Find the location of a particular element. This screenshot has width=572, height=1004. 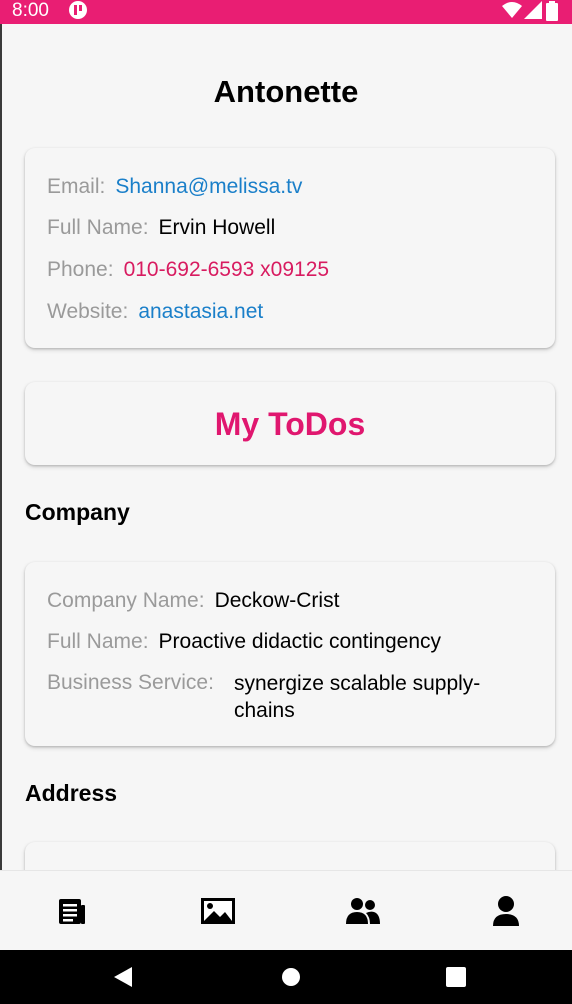

website-row: Website: anastasia.net is located at coordinates (155, 312).